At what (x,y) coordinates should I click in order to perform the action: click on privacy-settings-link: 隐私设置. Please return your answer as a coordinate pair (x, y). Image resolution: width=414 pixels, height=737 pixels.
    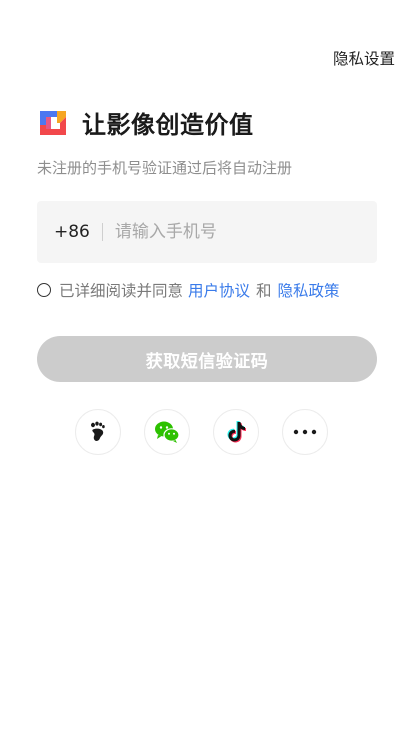
    Looking at the image, I should click on (364, 58).